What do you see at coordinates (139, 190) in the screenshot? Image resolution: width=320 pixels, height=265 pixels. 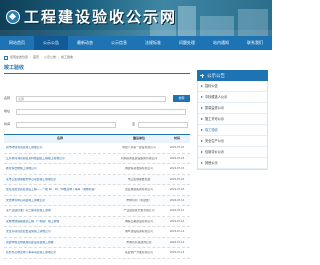 I see `row-unit: 置业发展集团有限公司` at bounding box center [139, 190].